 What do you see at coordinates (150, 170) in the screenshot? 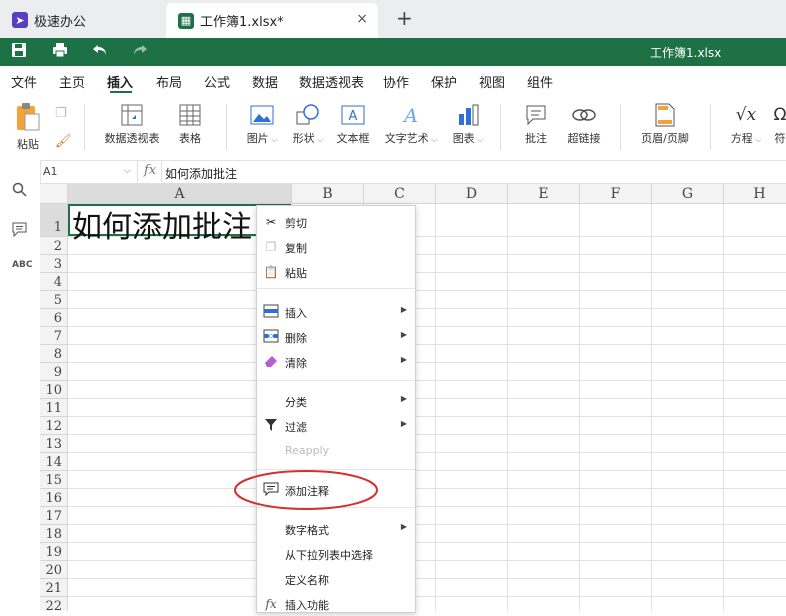
I see `function-icon: fx` at bounding box center [150, 170].